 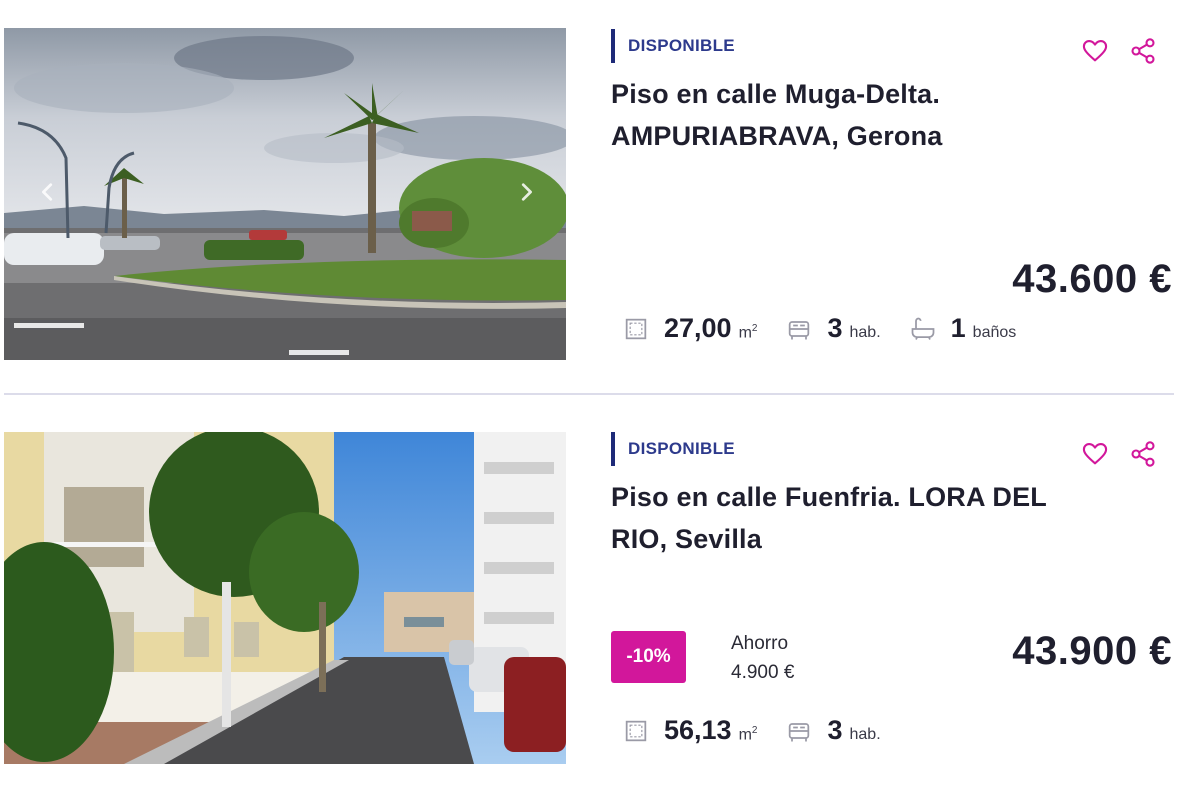 I want to click on carousel-next-button, so click(x=526, y=192).